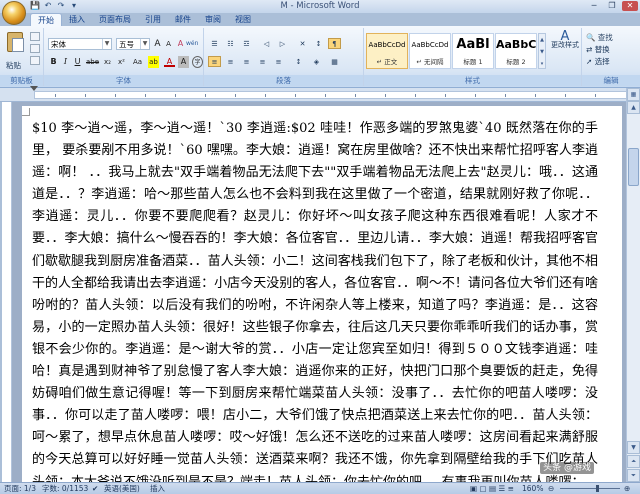 This screenshot has width=640, height=494. Describe the element at coordinates (282, 43) in the screenshot. I see `increase-indent-button: ▷` at that location.